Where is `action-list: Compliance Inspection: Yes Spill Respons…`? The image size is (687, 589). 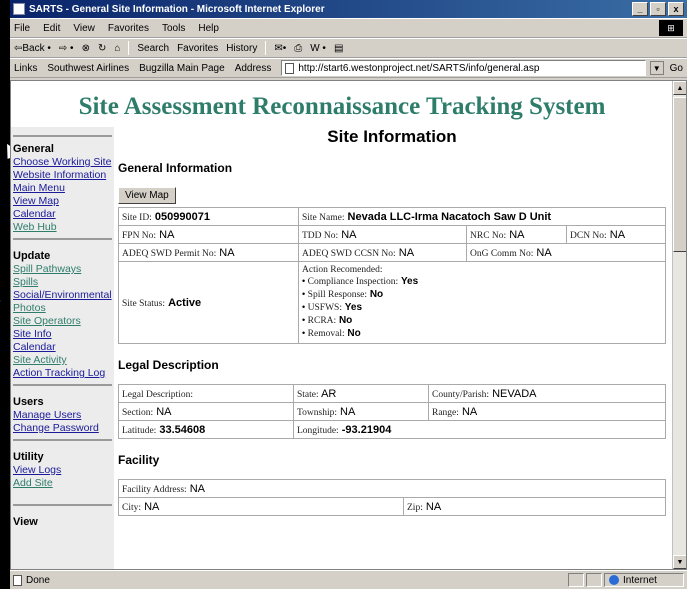 action-list: Compliance Inspection: Yes Spill Respons… is located at coordinates (482, 307).